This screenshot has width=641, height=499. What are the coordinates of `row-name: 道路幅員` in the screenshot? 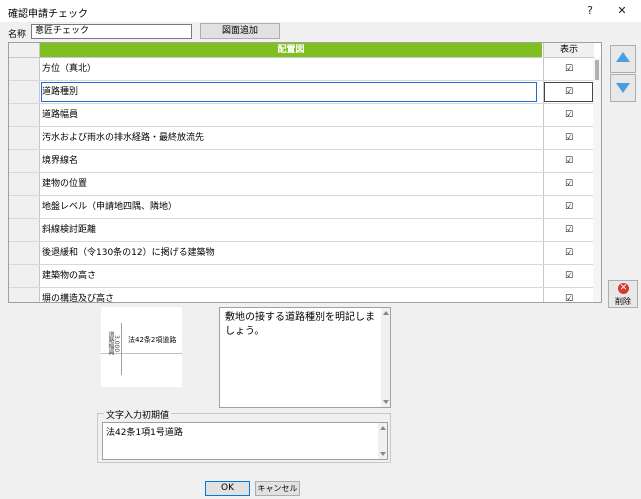 It's located at (289, 115).